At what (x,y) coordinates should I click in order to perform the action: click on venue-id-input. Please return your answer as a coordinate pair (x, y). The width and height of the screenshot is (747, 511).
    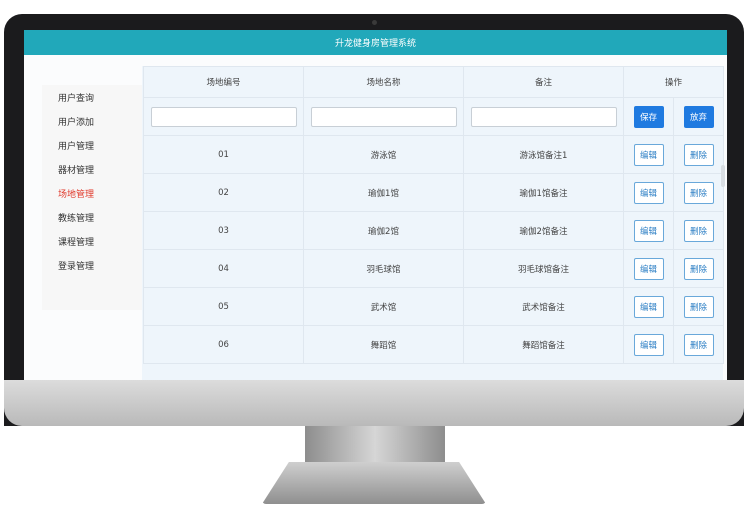
    Looking at the image, I should click on (223, 116).